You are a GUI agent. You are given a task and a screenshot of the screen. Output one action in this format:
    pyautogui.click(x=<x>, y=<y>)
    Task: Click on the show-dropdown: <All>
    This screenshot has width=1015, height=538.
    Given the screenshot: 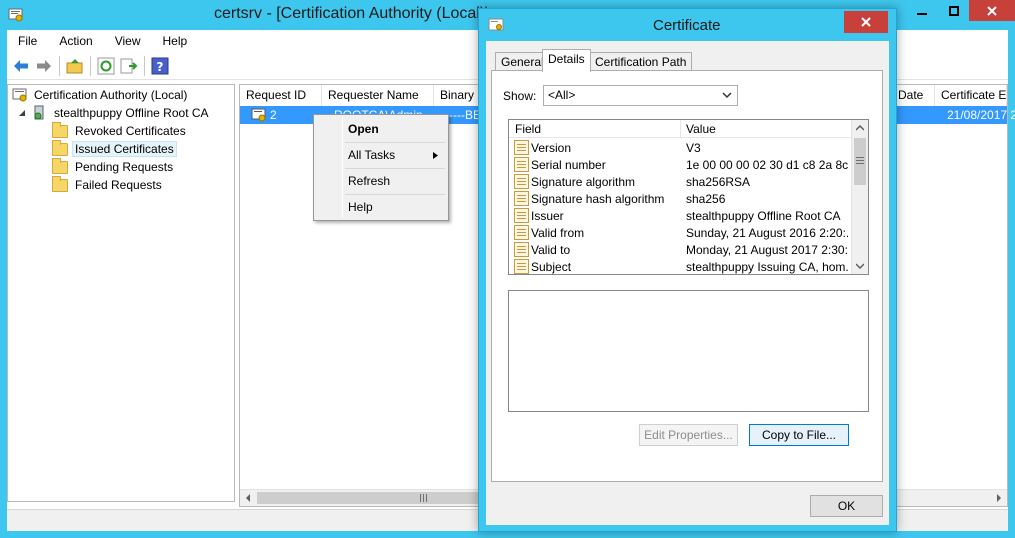 What is the action you would take?
    pyautogui.click(x=640, y=95)
    